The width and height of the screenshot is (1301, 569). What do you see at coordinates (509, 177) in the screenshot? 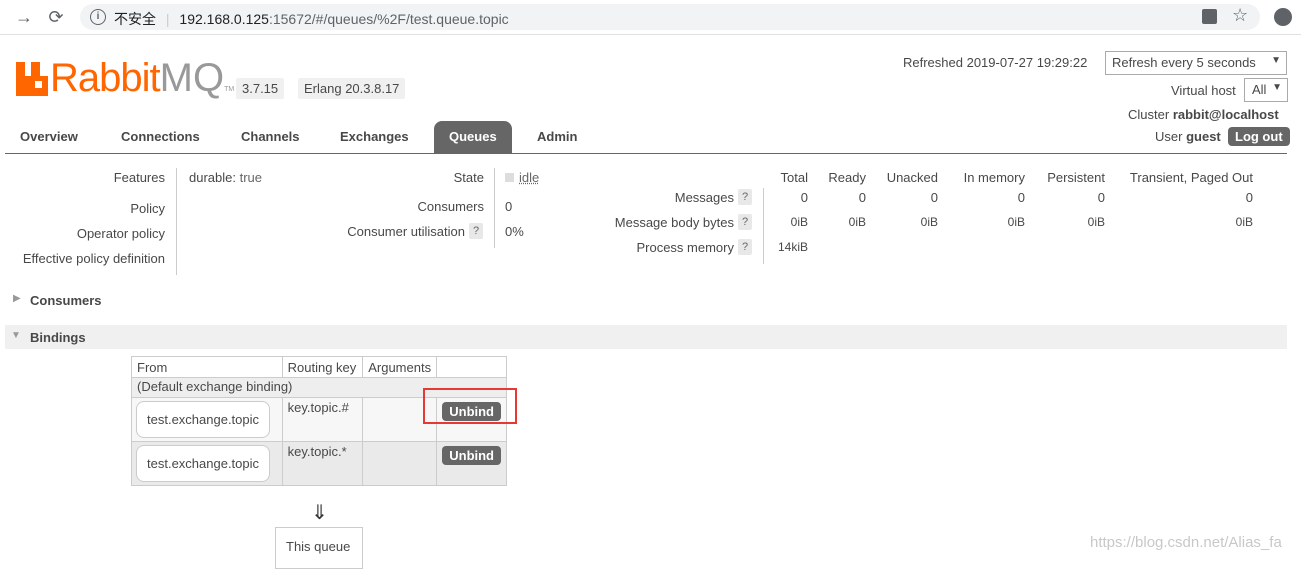
I see `state-indicator-icon` at bounding box center [509, 177].